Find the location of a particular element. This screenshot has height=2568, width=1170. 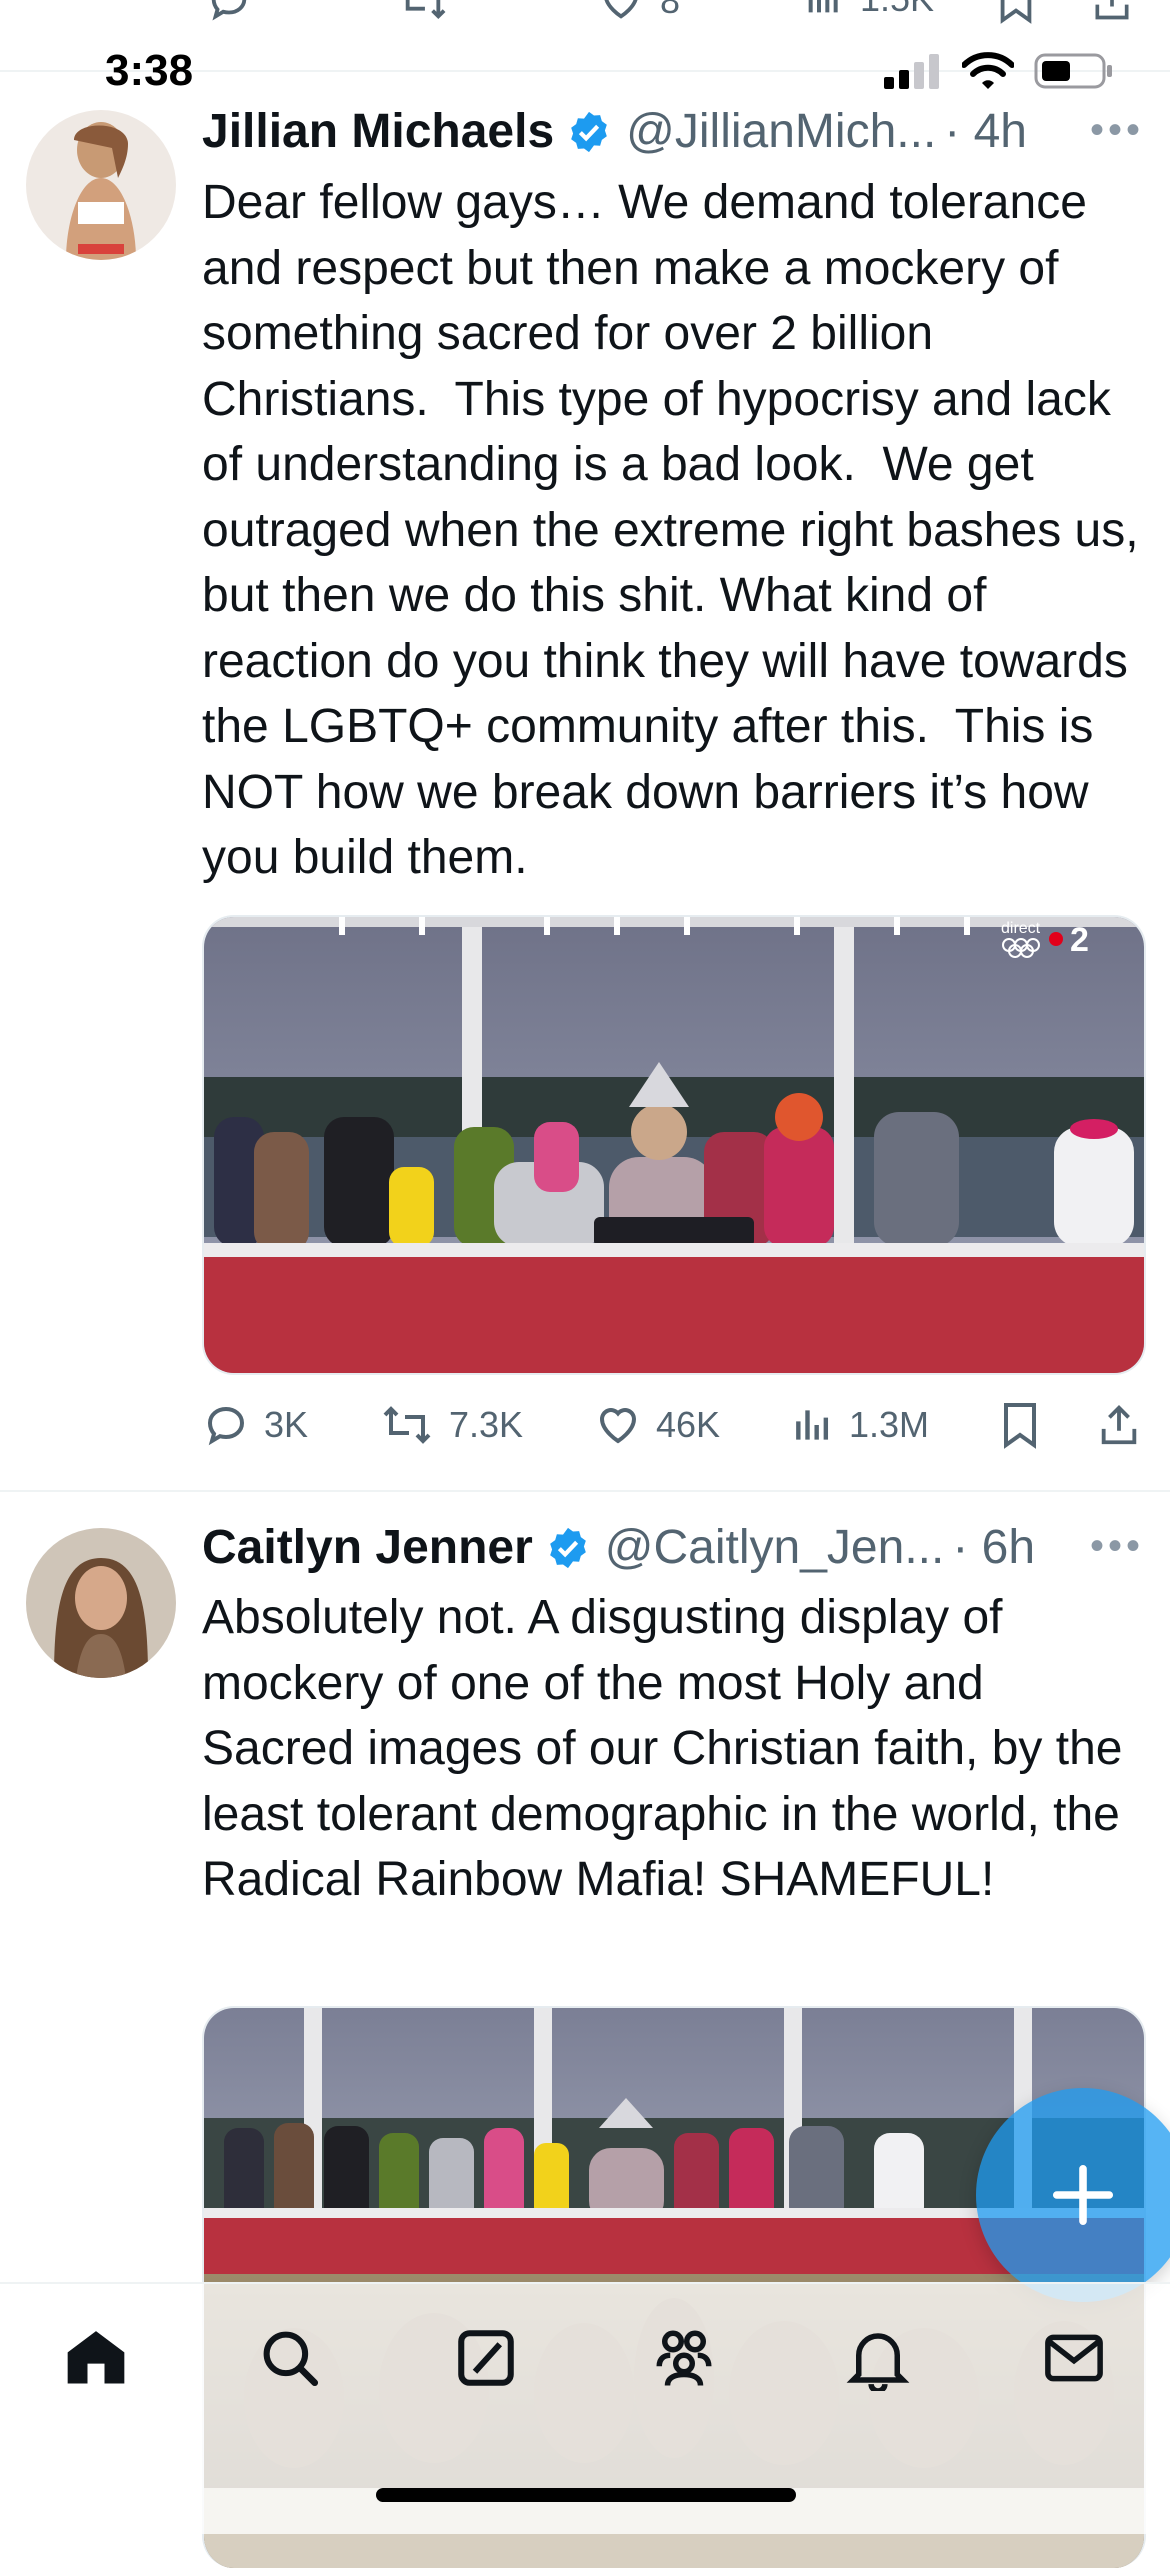

like-button: 46K is located at coordinates (657, 1425).